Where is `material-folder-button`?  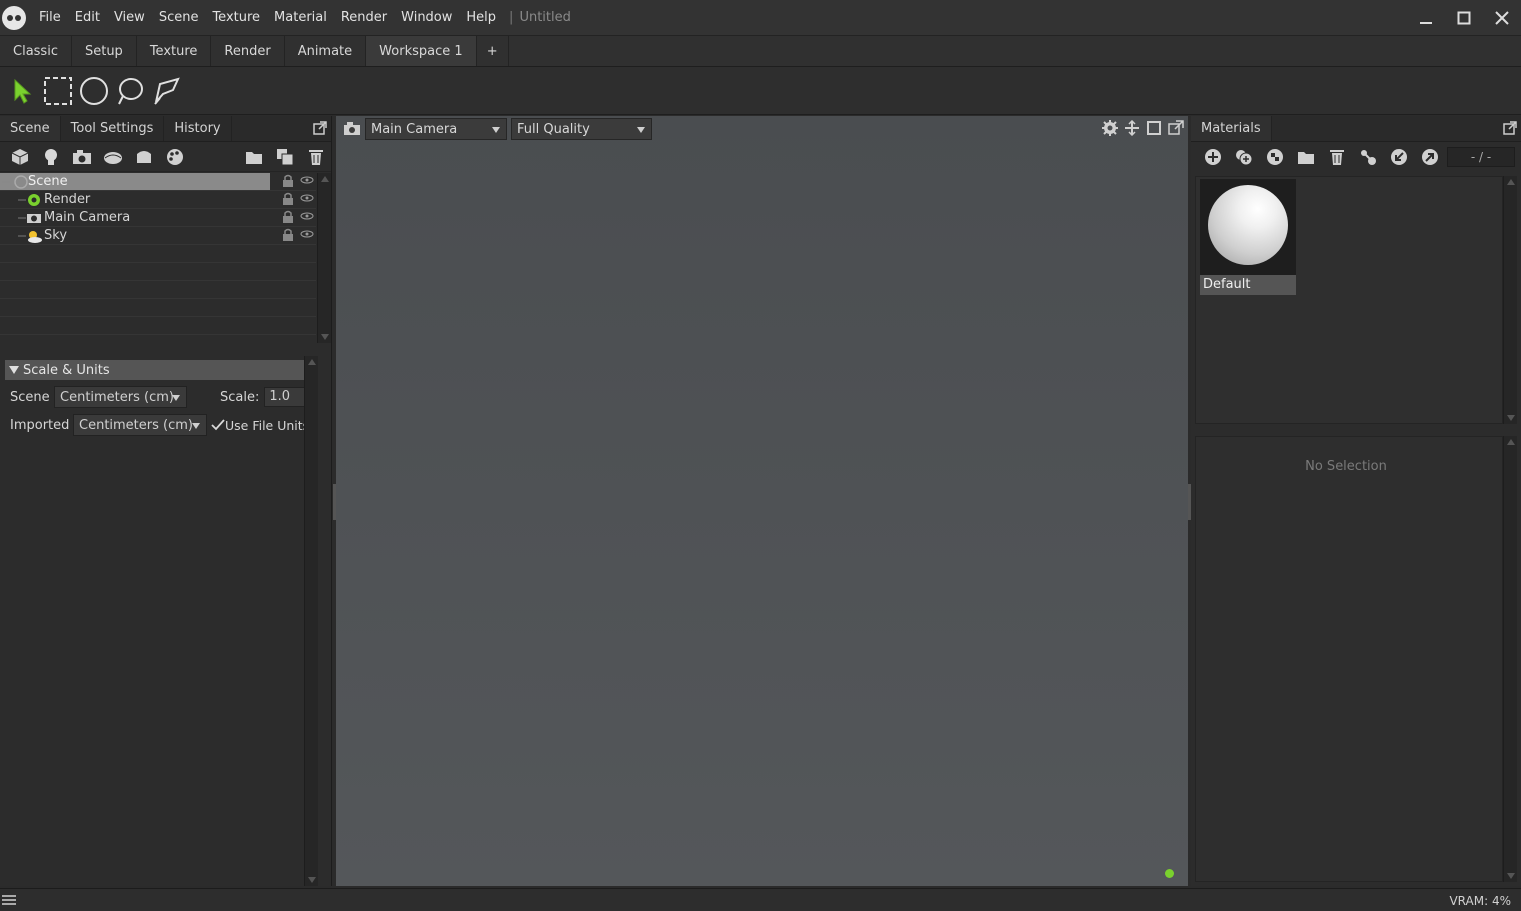 material-folder-button is located at coordinates (1305, 157).